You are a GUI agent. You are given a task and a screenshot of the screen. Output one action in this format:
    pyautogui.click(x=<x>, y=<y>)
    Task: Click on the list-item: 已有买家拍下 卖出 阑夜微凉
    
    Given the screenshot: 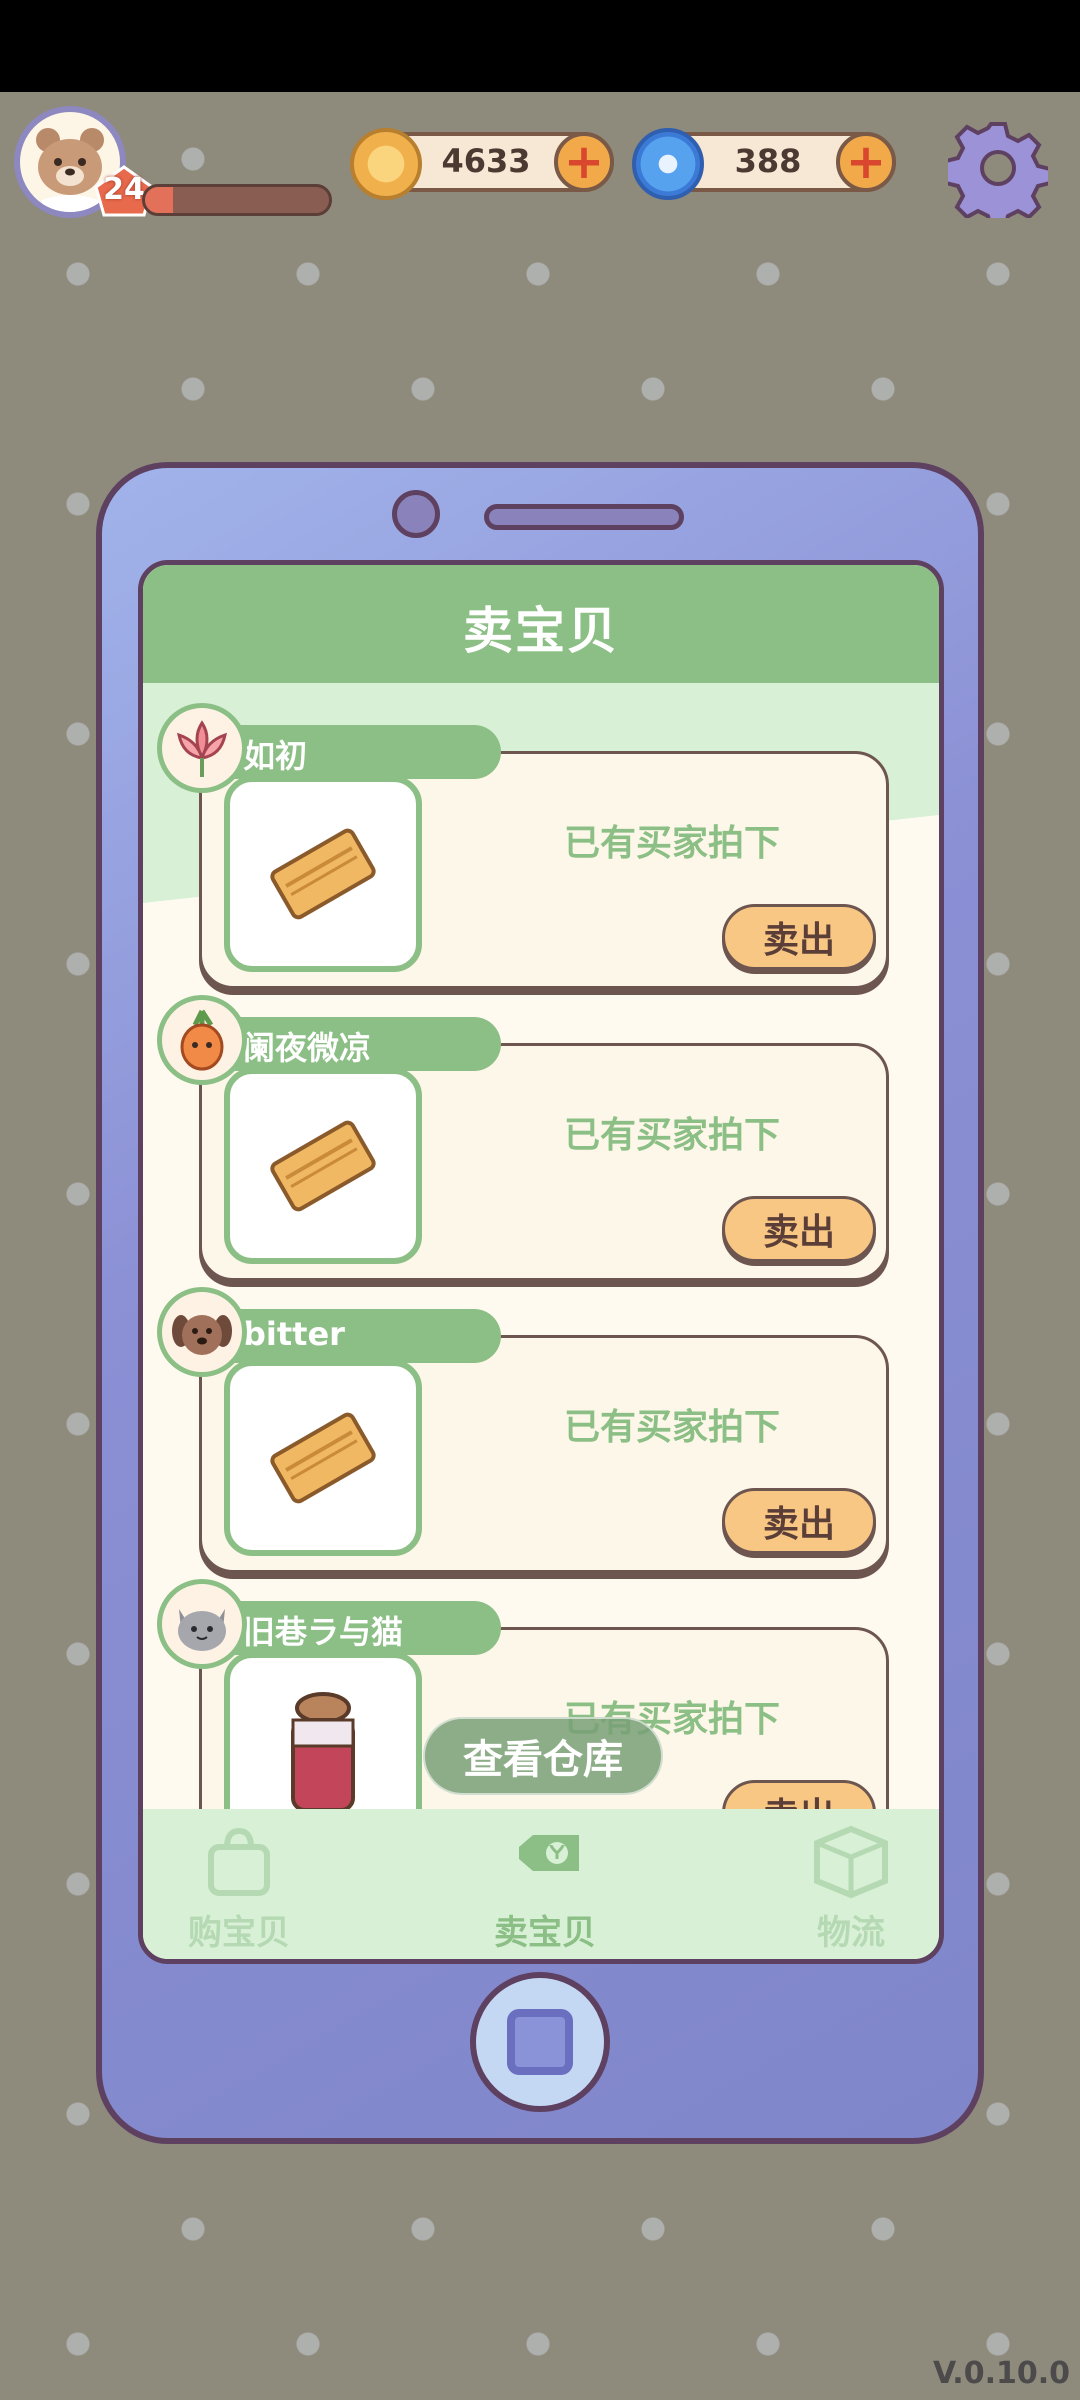 What is the action you would take?
    pyautogui.click(x=541, y=1141)
    